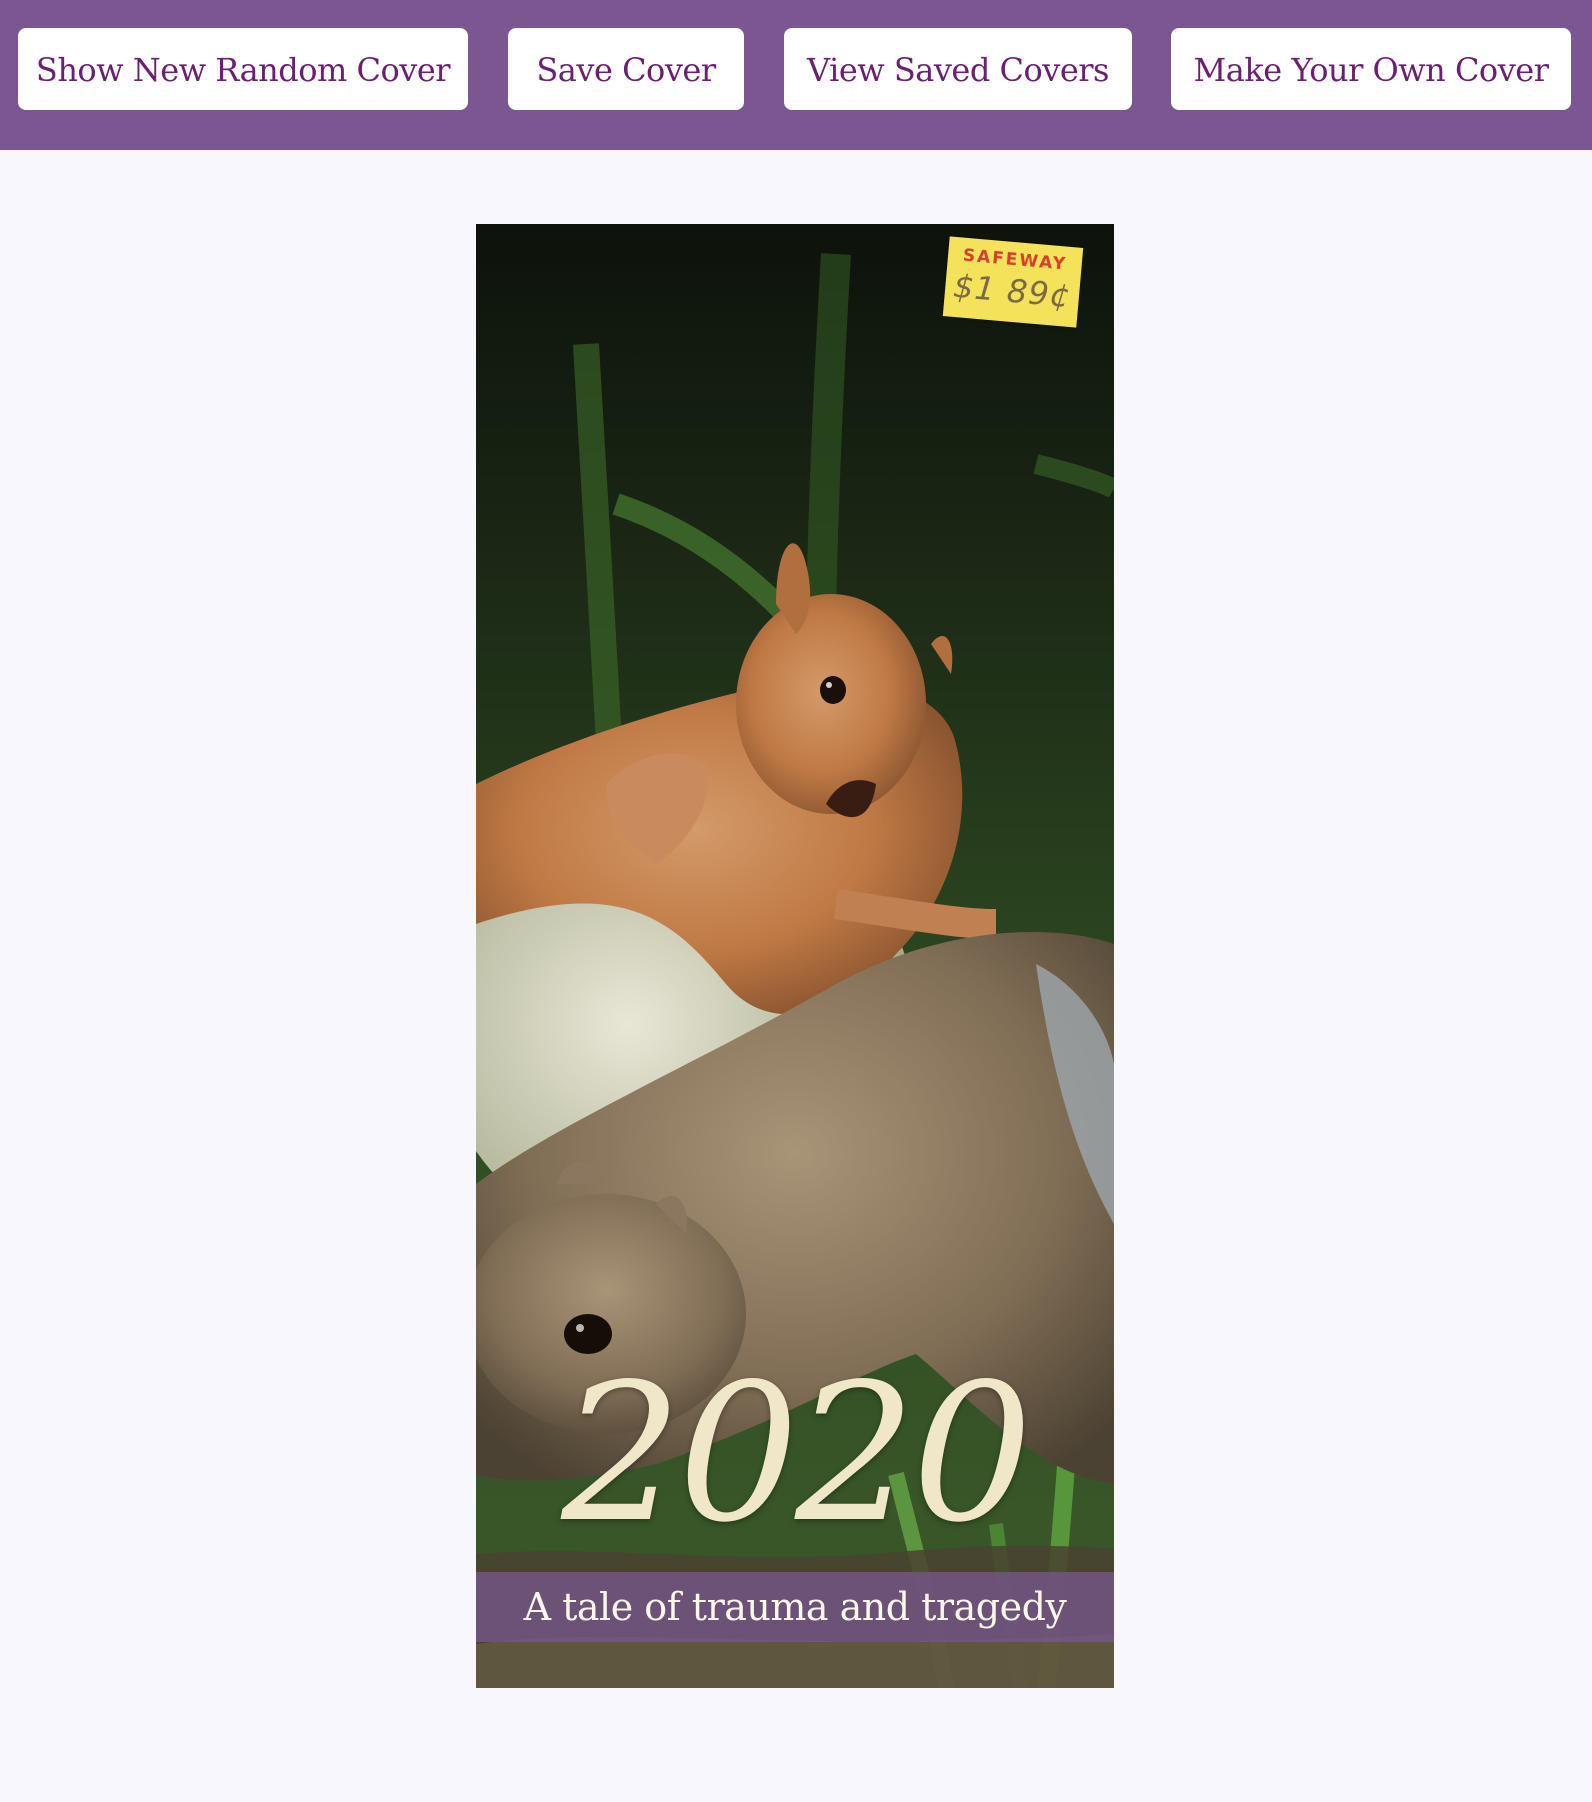  What do you see at coordinates (797, 1453) in the screenshot?
I see `cover-title: 2020` at bounding box center [797, 1453].